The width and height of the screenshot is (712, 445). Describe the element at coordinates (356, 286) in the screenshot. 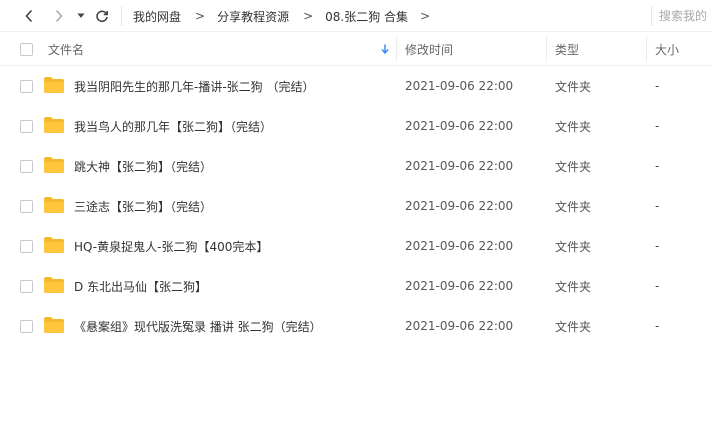

I see `file-row: D 东北出马仙【张二狗】 2021-09-06 22:00 文件夹 -` at that location.